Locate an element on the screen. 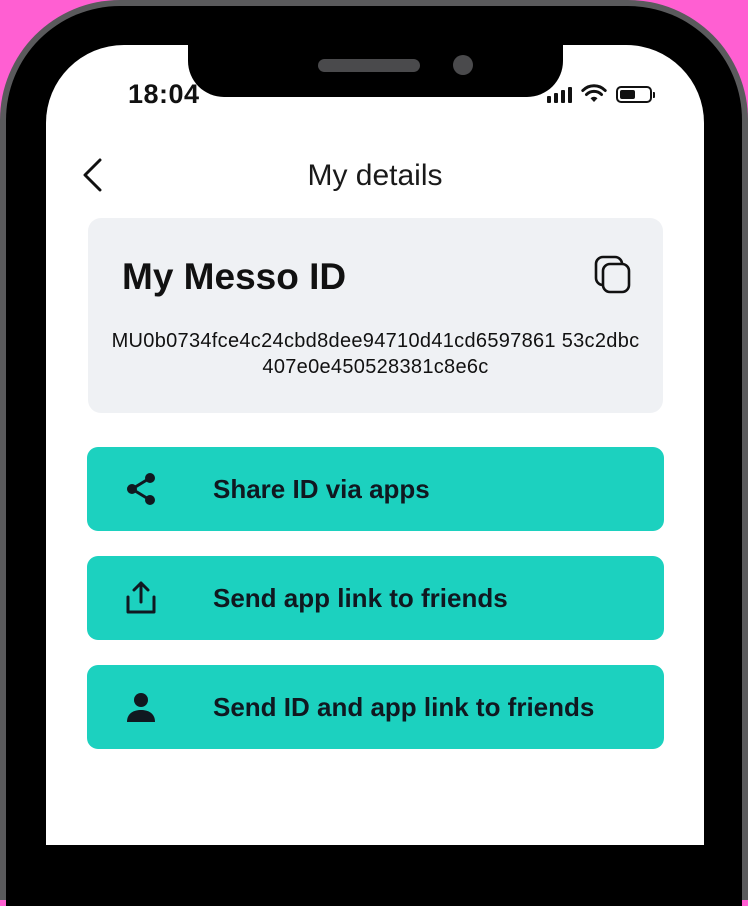  person-icon is located at coordinates (141, 707).